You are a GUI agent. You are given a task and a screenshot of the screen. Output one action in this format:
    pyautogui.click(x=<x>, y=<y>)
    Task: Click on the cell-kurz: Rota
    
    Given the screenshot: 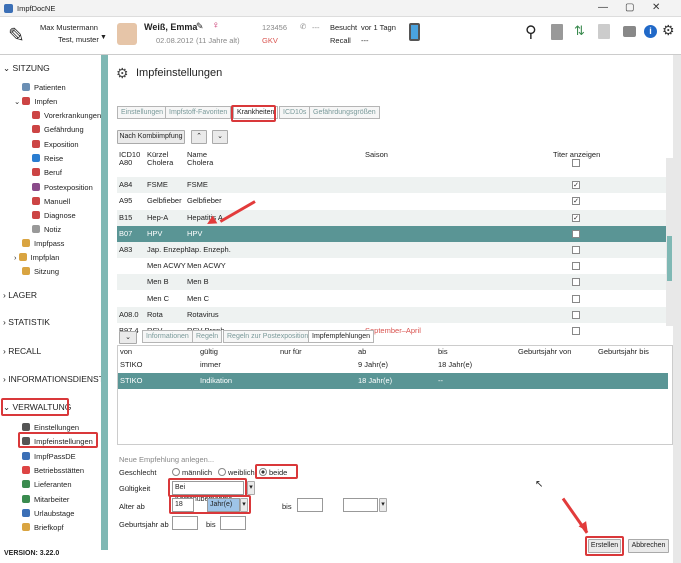 What is the action you would take?
    pyautogui.click(x=155, y=314)
    